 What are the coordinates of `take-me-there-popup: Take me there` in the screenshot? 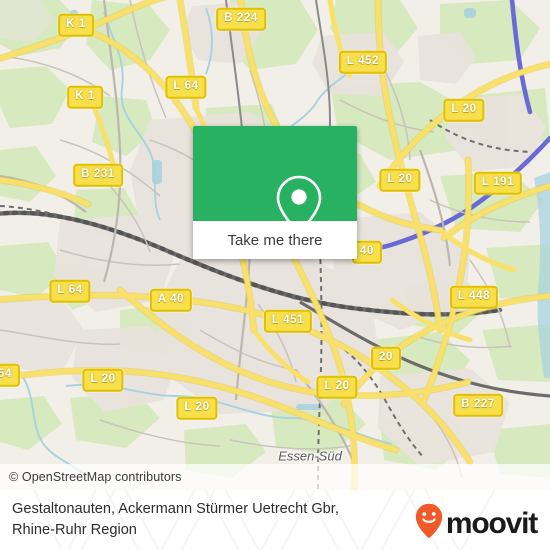 It's located at (275, 192).